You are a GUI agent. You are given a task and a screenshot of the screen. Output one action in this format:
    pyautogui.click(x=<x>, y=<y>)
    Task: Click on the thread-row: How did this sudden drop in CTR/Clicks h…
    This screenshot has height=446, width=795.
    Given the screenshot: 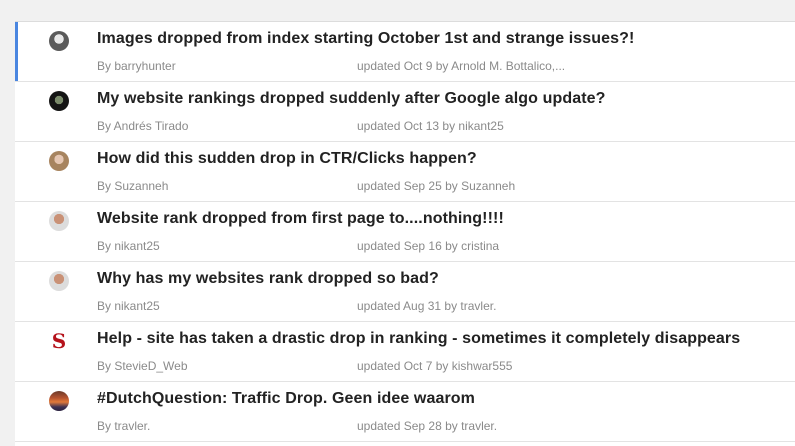 What is the action you would take?
    pyautogui.click(x=405, y=172)
    